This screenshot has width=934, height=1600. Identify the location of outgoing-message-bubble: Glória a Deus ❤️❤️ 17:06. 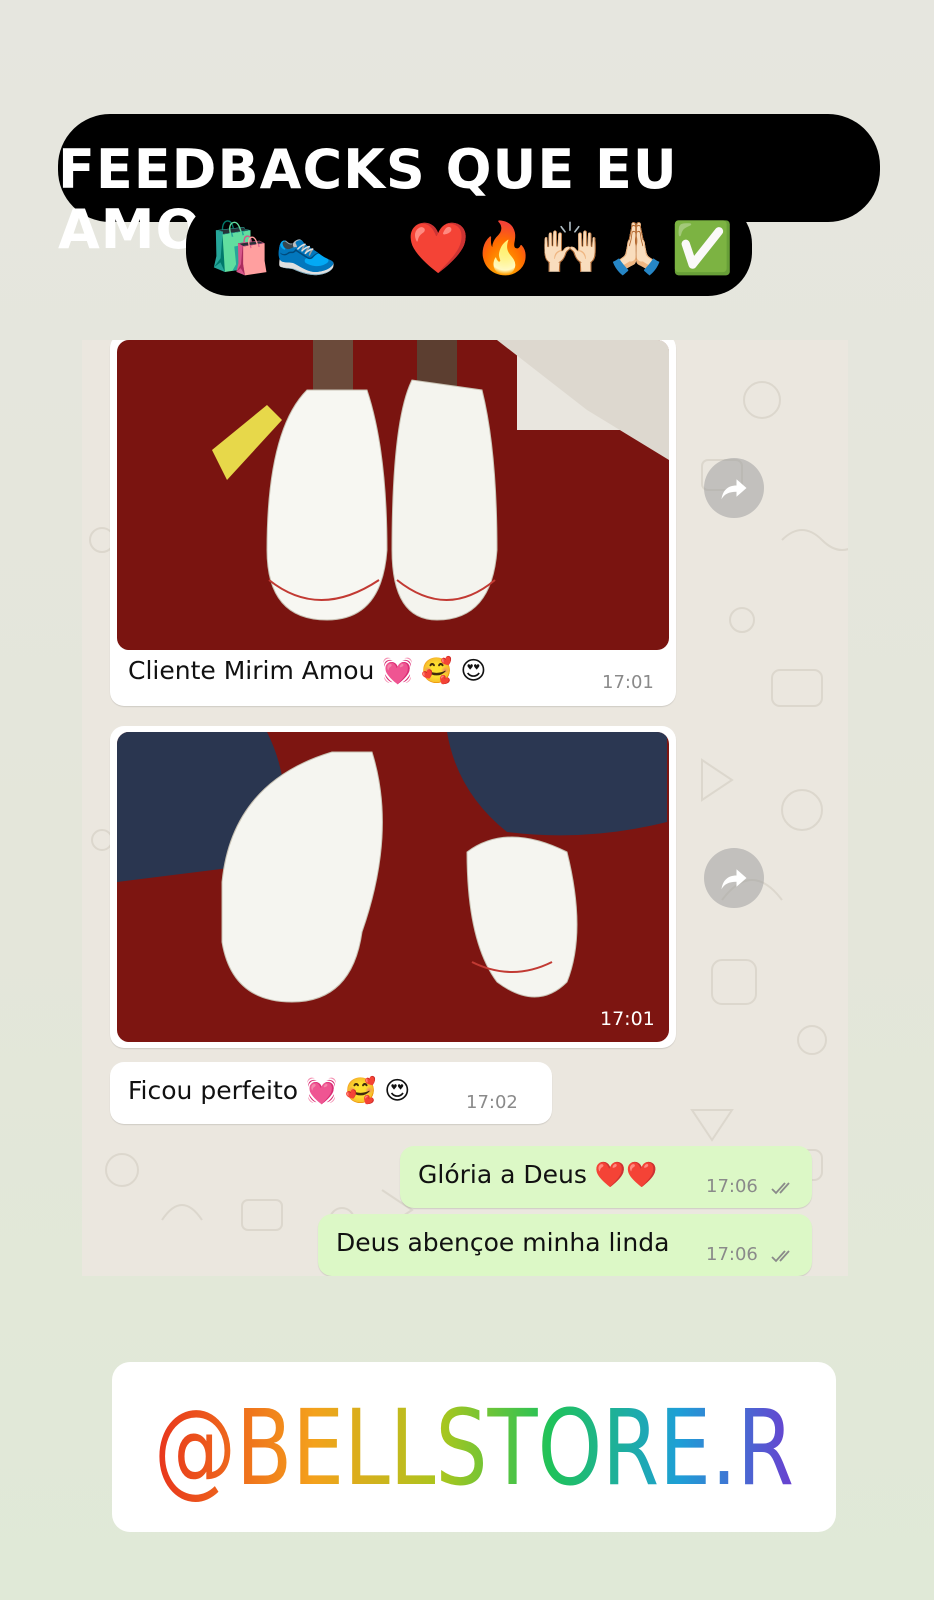
(606, 1177).